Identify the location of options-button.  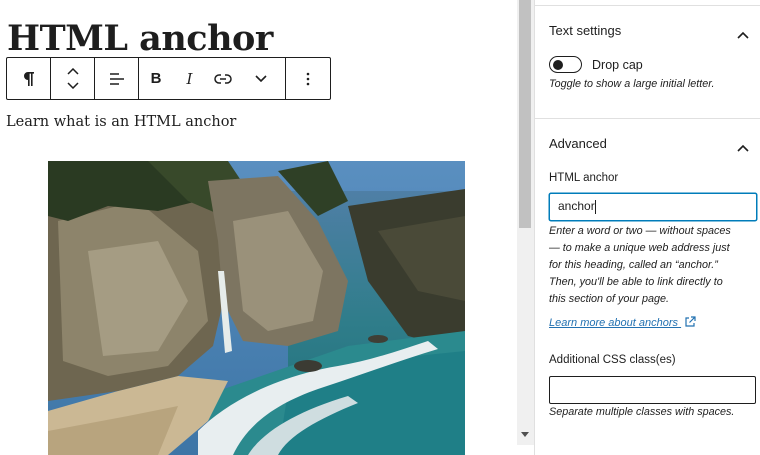
(308, 78).